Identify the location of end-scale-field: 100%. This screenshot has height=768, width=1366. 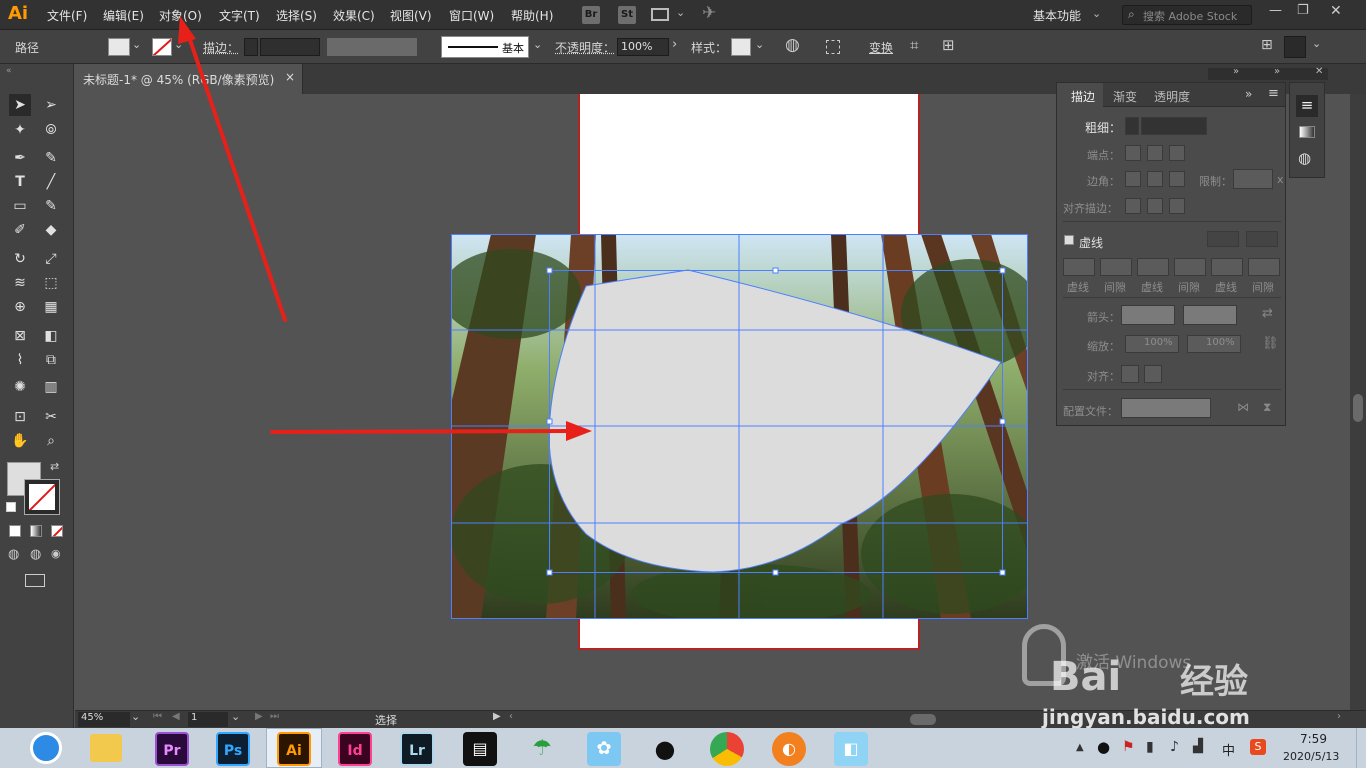
(1214, 344).